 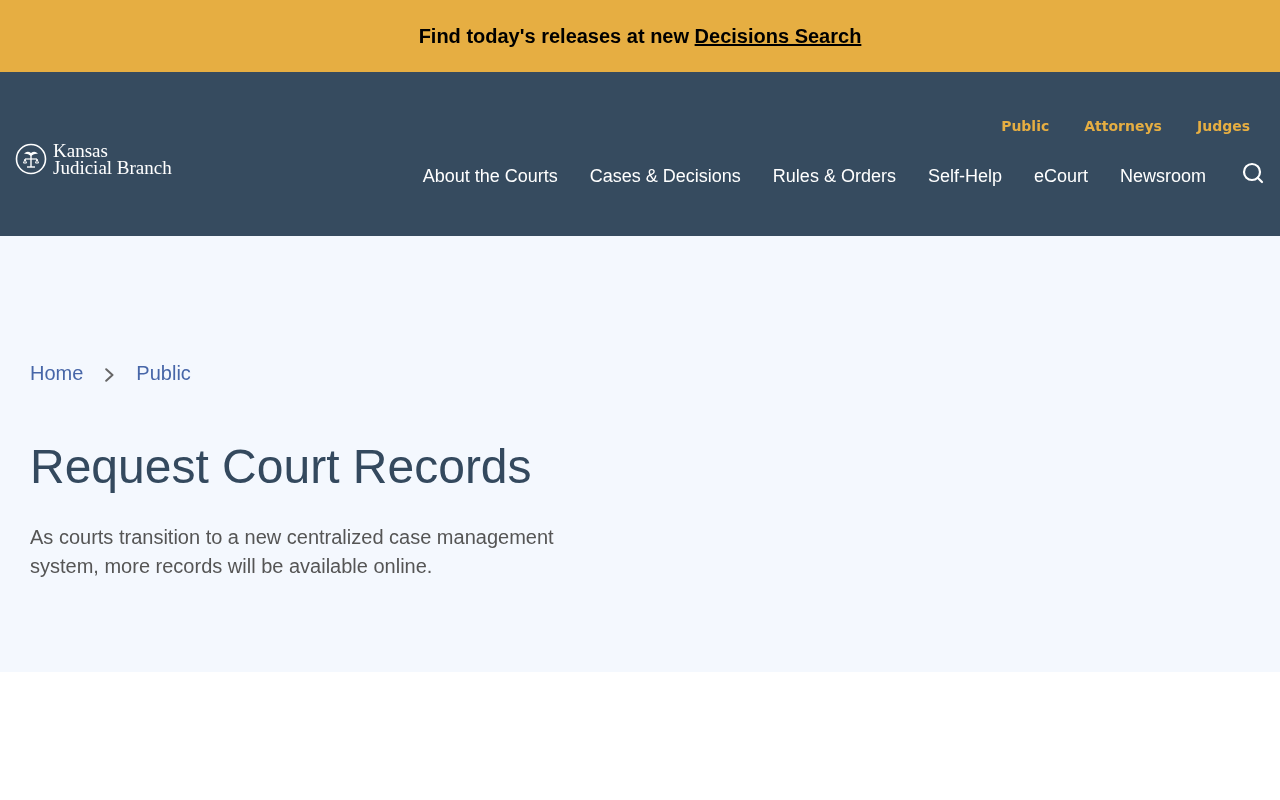 What do you see at coordinates (292, 552) in the screenshot?
I see `page-description: As courts transition to a new centralized case management system, more records will be available online.` at bounding box center [292, 552].